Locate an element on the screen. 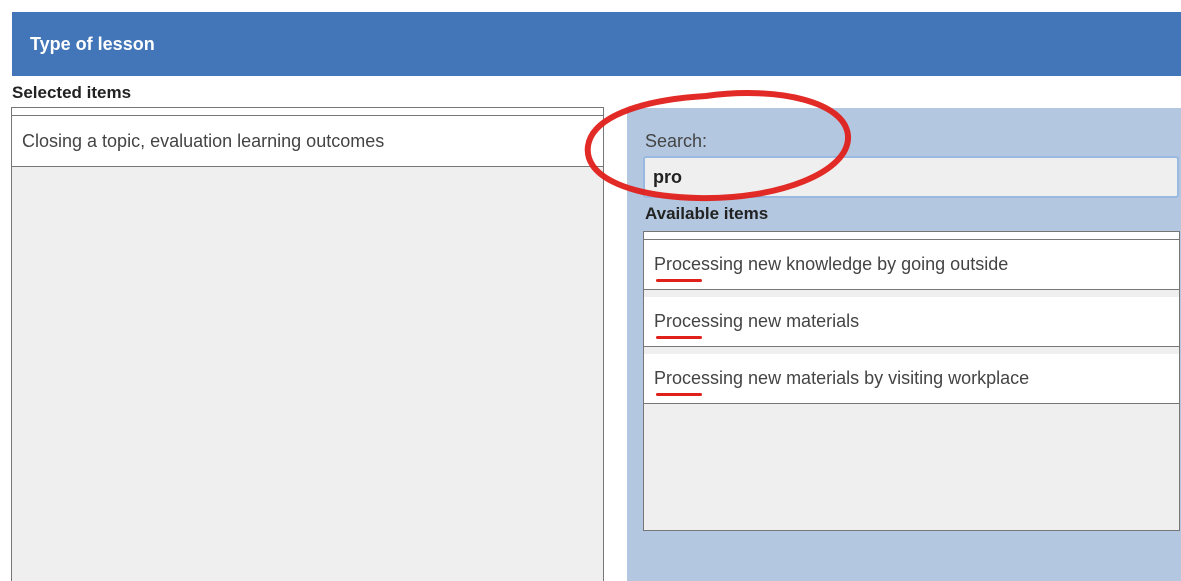  available-items-label: Available items is located at coordinates (707, 213).